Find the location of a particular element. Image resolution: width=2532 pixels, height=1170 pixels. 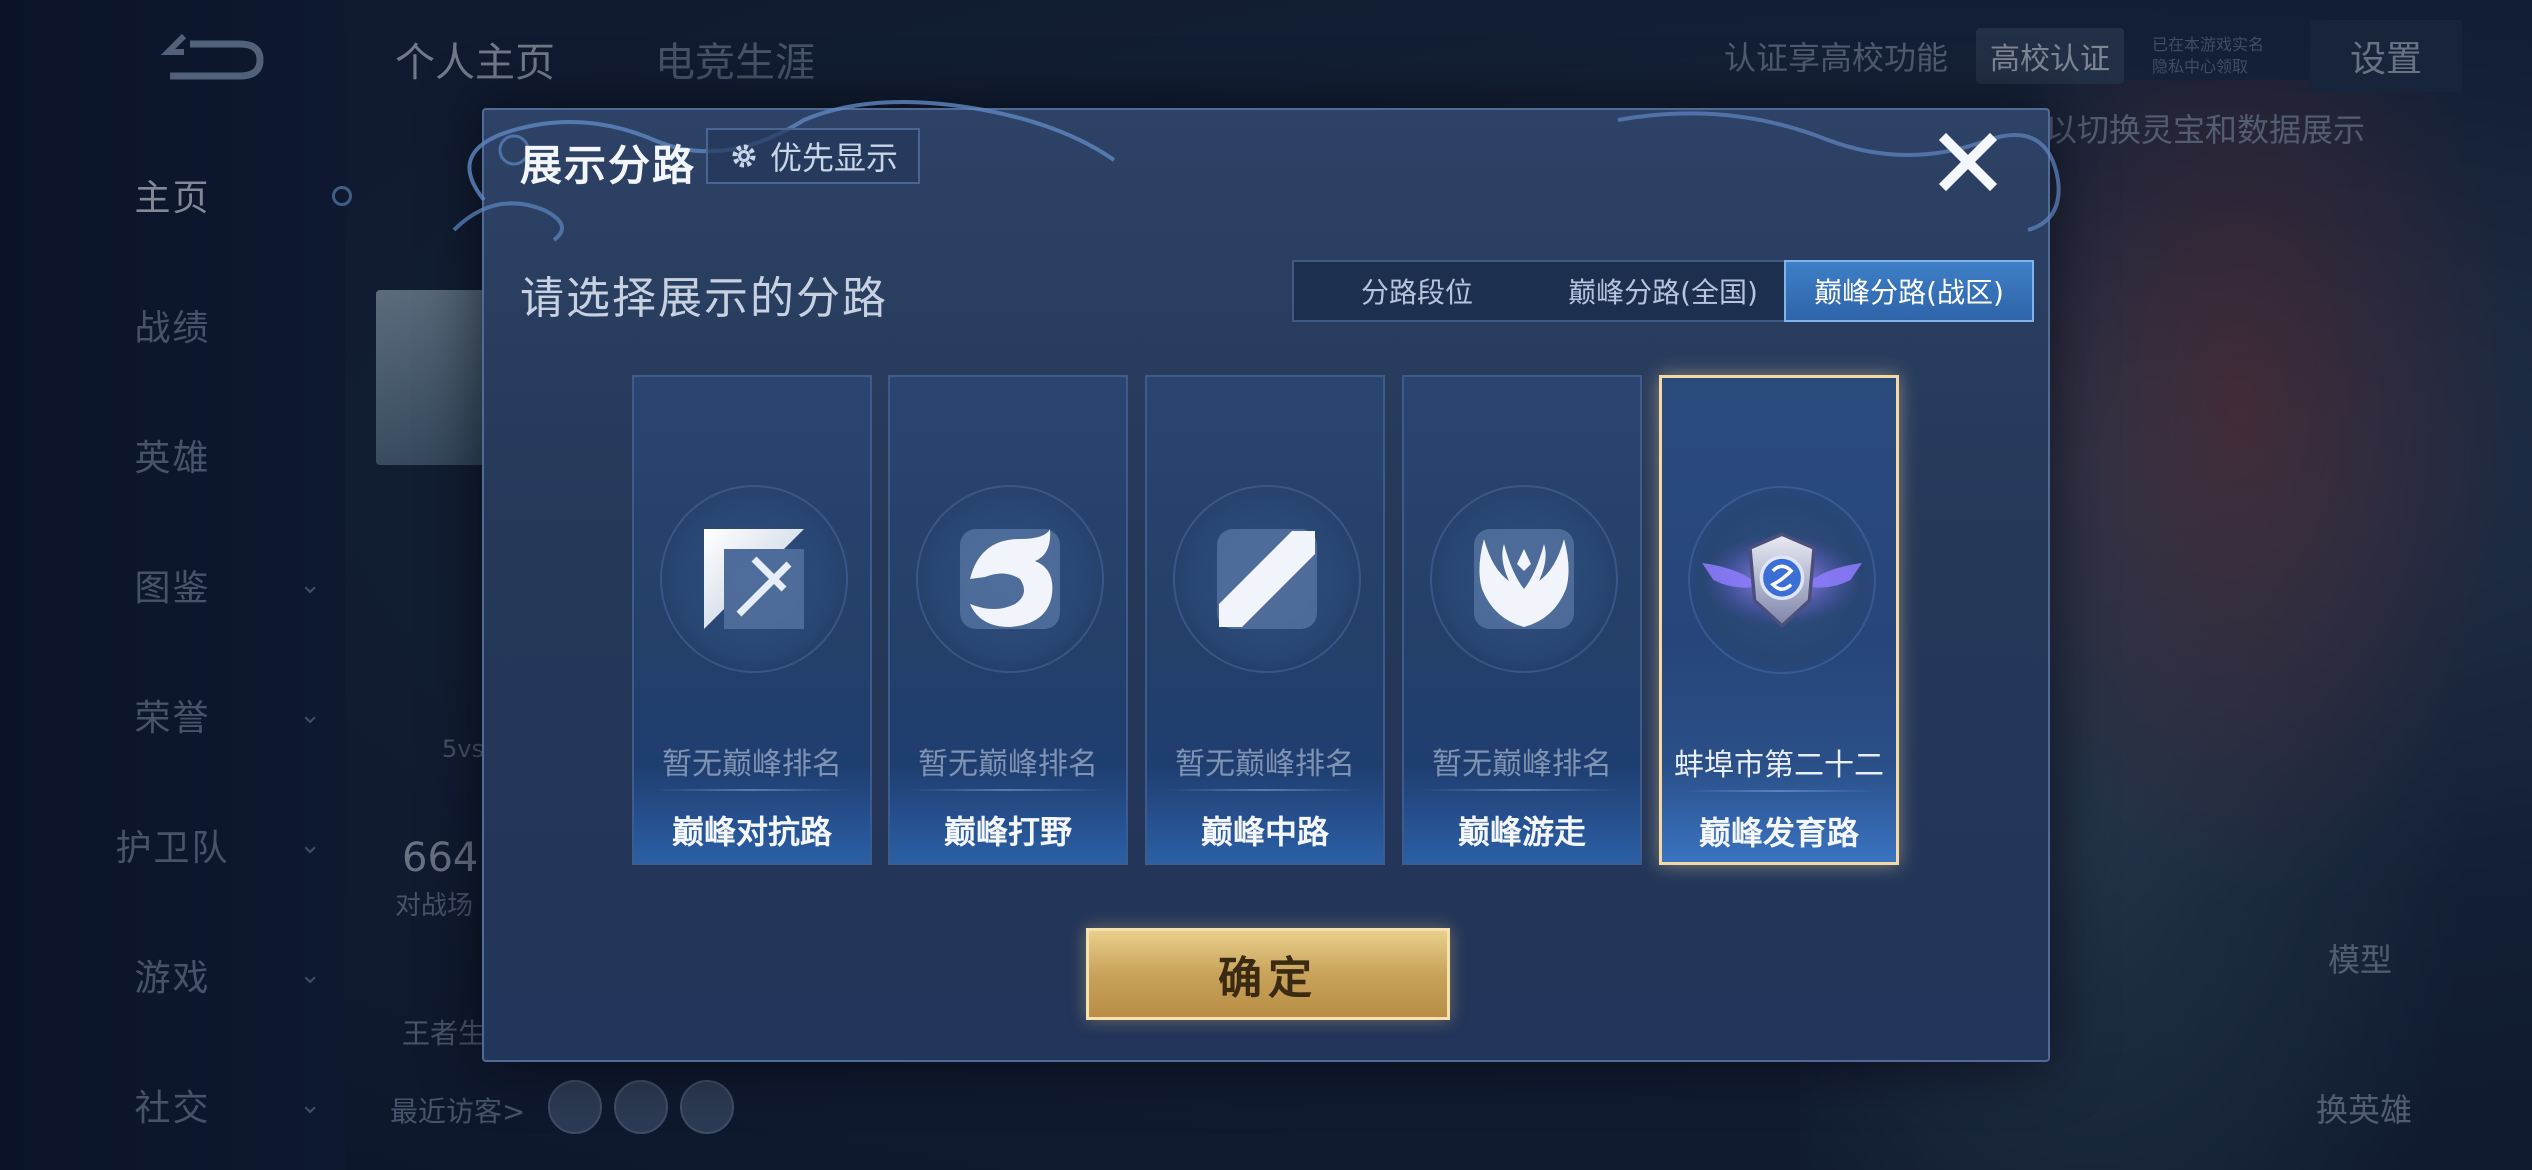

lane-name: 巅峰发育路 is located at coordinates (1778, 833).